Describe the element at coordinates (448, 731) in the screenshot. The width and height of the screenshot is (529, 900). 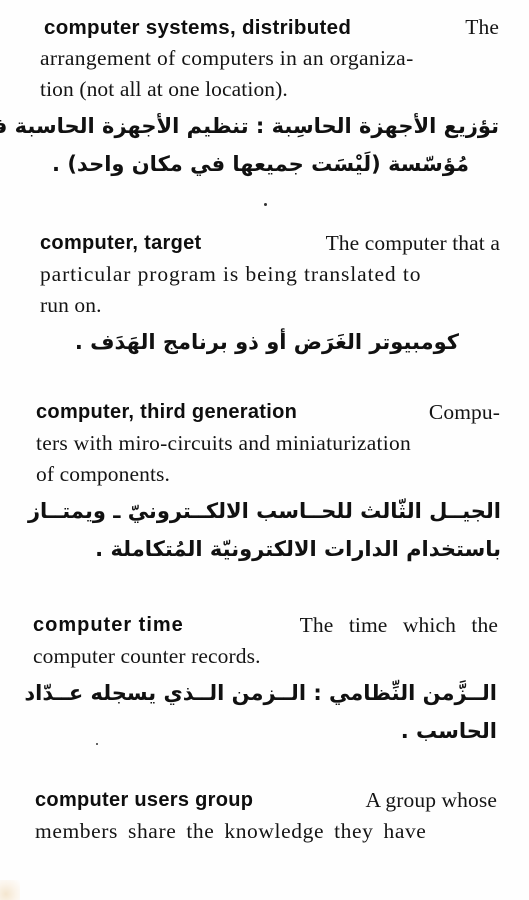
I see `arabic-translation: الحاسب .` at that location.